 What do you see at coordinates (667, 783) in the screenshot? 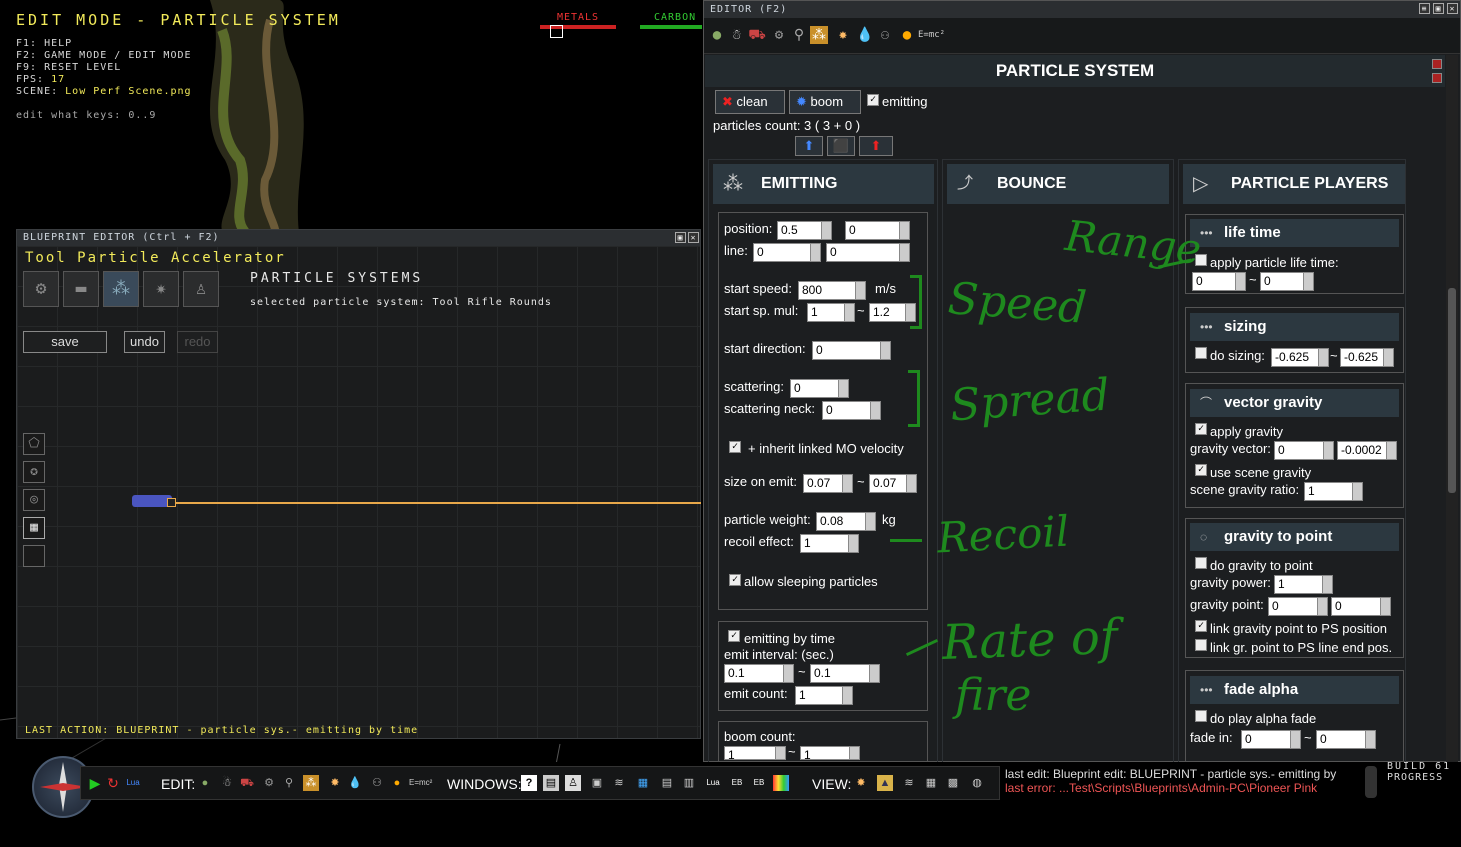
I see `list-window-icon: ▤` at bounding box center [667, 783].